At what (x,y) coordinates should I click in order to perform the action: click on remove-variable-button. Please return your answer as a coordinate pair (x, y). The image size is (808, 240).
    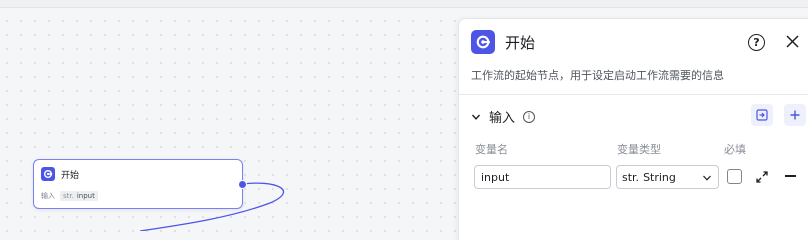
    Looking at the image, I should click on (791, 176).